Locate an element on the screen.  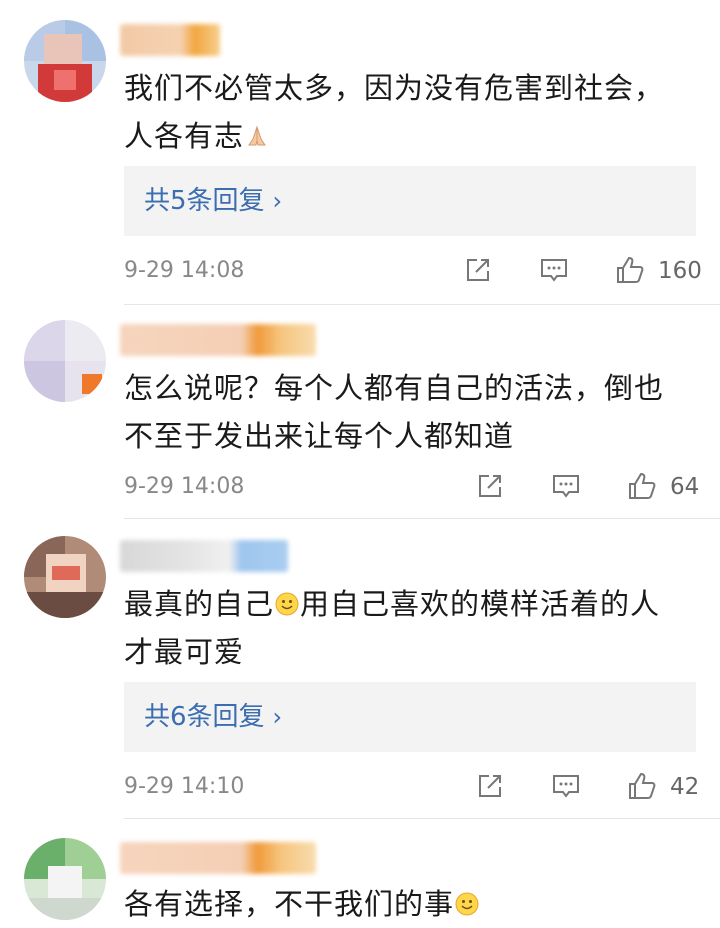
view-replies-link: 共6条回复 › is located at coordinates (213, 717).